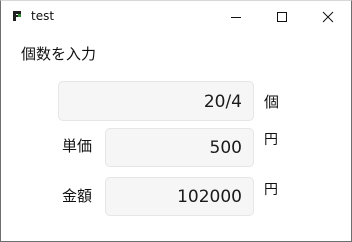 The image size is (352, 242). I want to click on close-icon, so click(328, 16).